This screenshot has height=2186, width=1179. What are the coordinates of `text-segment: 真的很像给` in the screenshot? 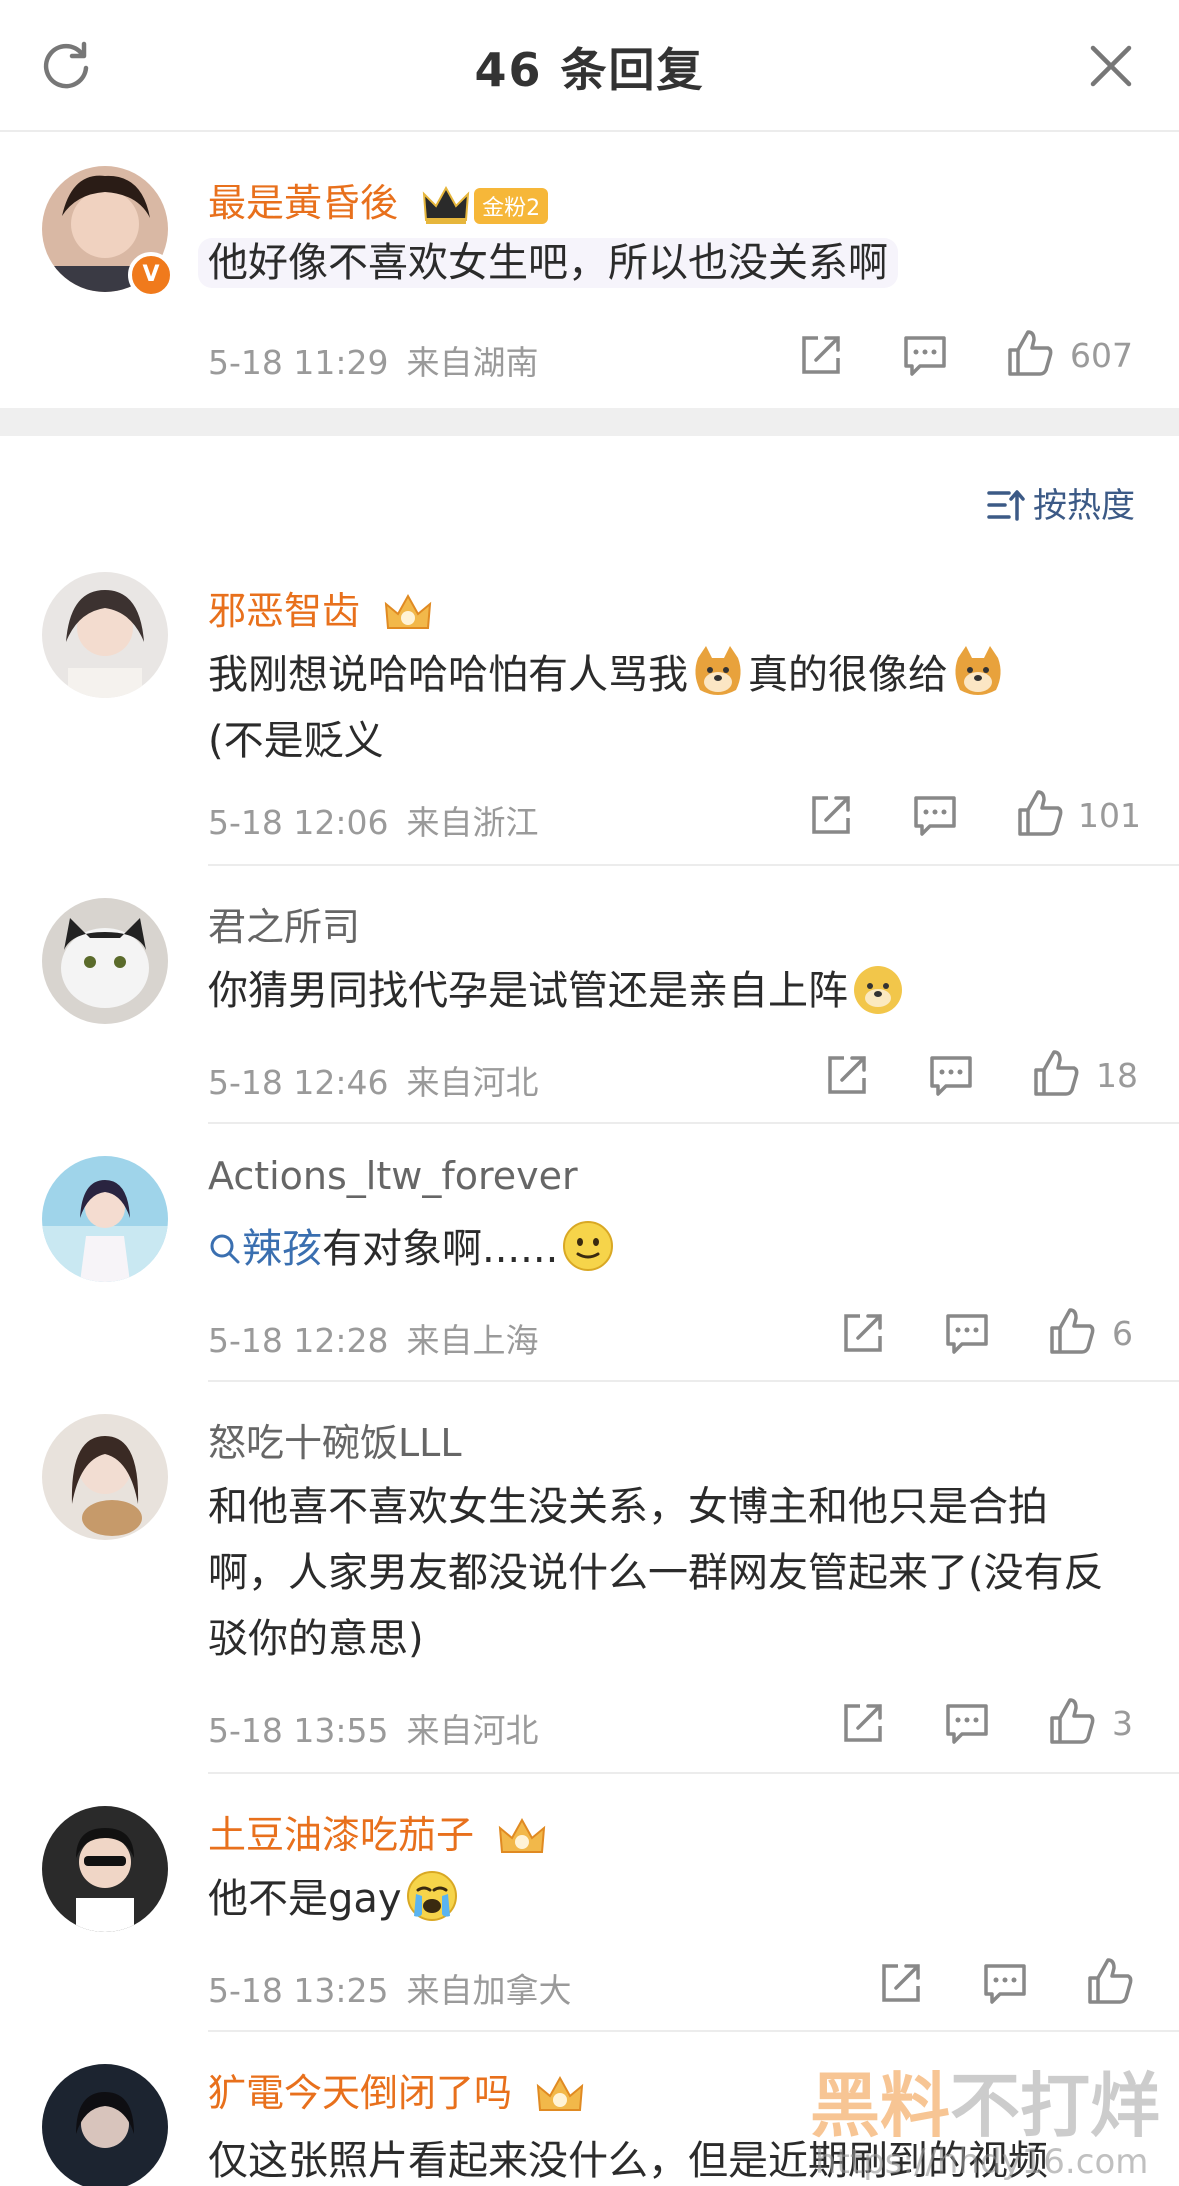 It's located at (848, 675).